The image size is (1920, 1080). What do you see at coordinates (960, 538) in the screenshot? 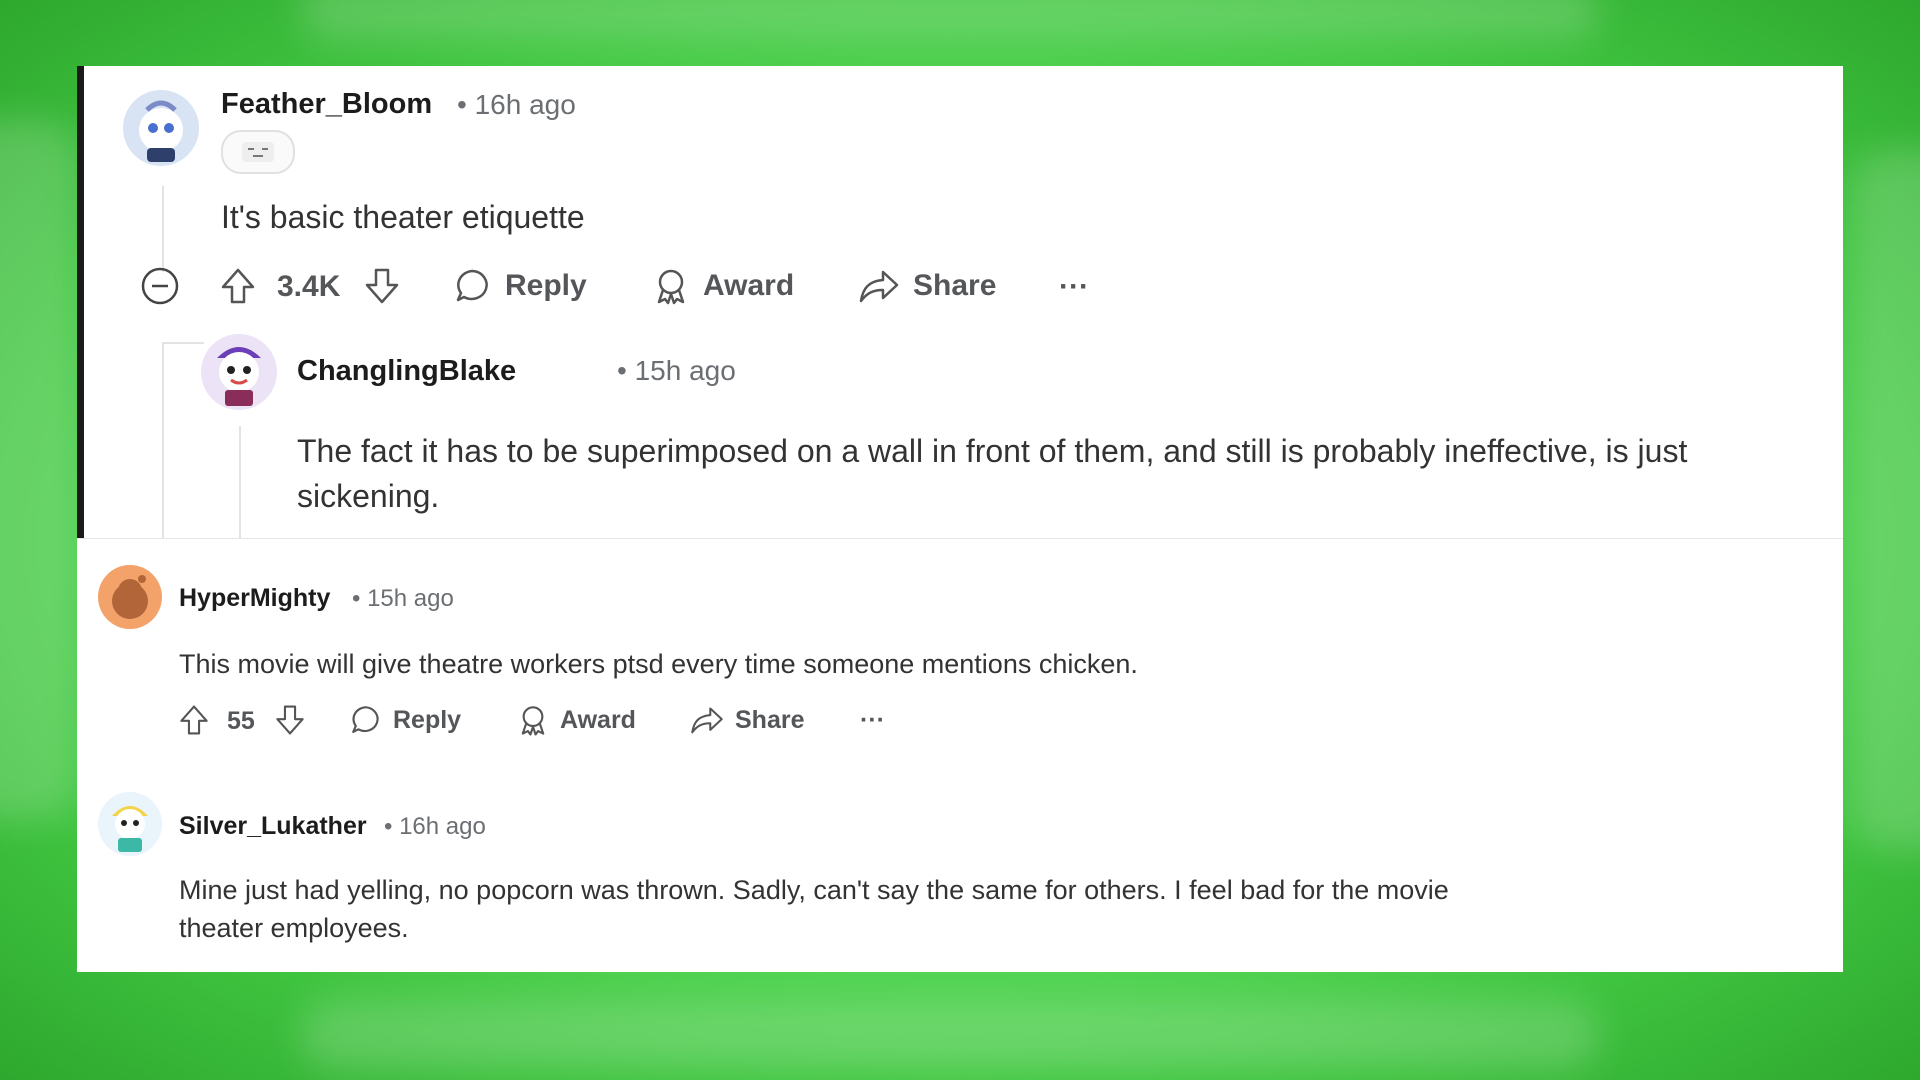
I see `thread-divider` at bounding box center [960, 538].